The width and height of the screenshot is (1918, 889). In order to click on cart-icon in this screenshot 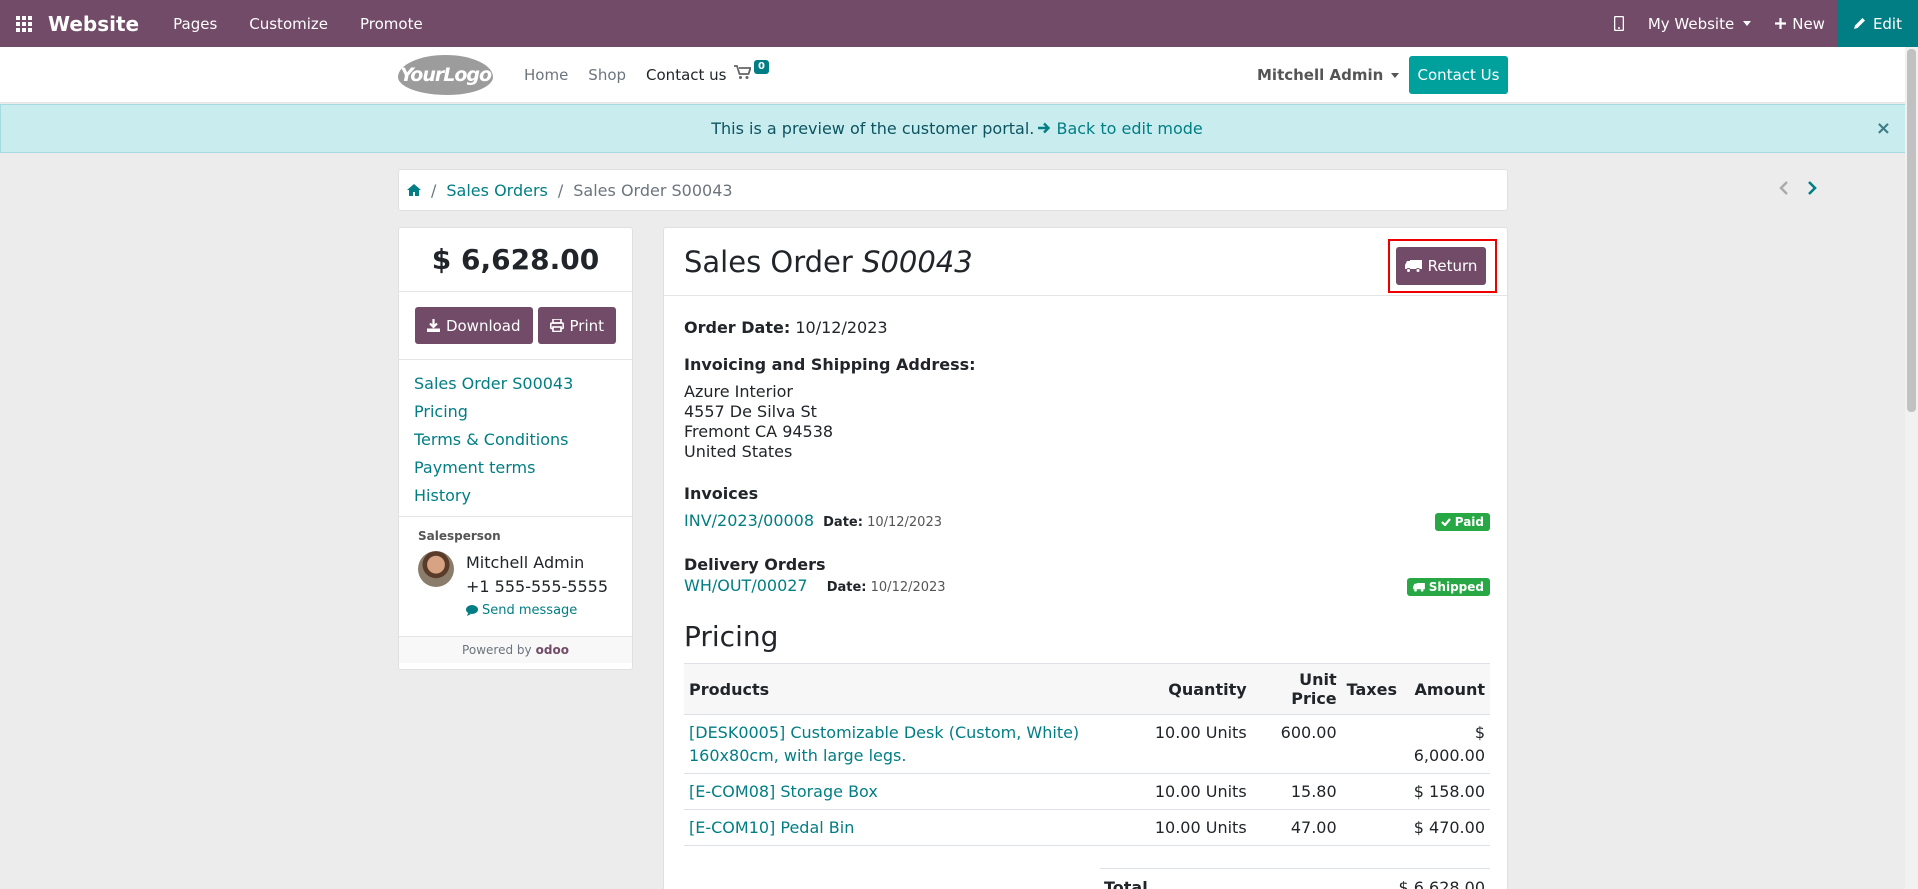, I will do `click(743, 72)`.